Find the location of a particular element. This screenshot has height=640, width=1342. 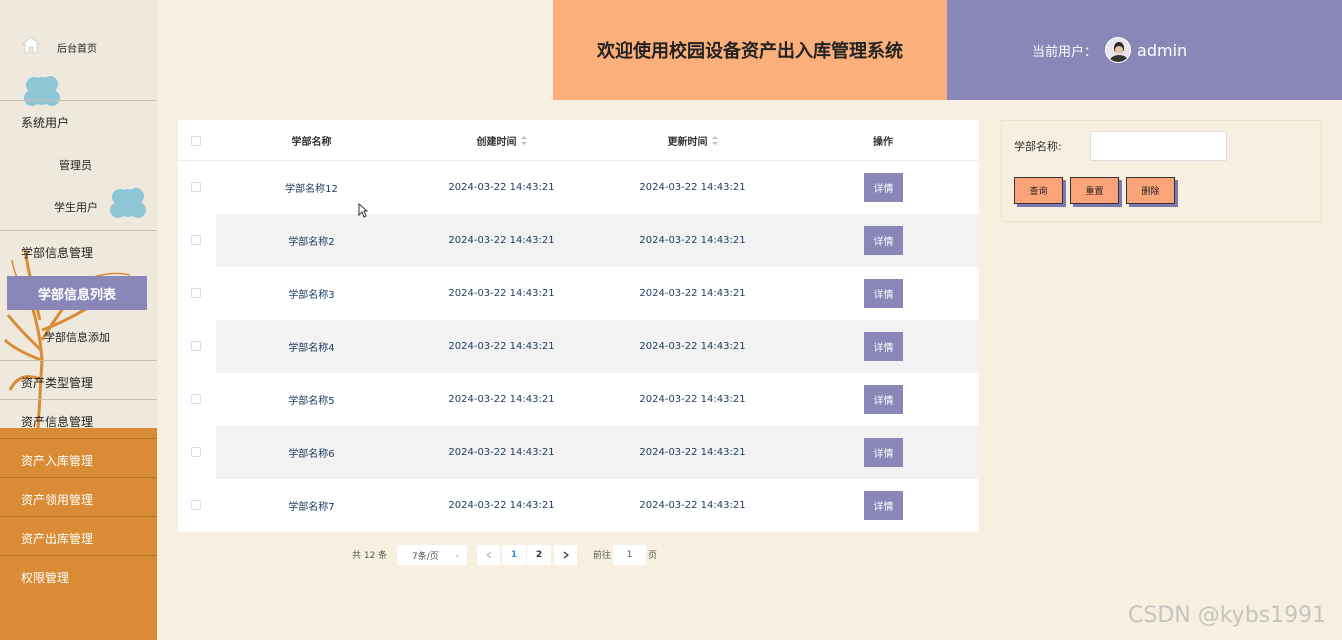

cell-department-name: 学部名称3 is located at coordinates (311, 295).